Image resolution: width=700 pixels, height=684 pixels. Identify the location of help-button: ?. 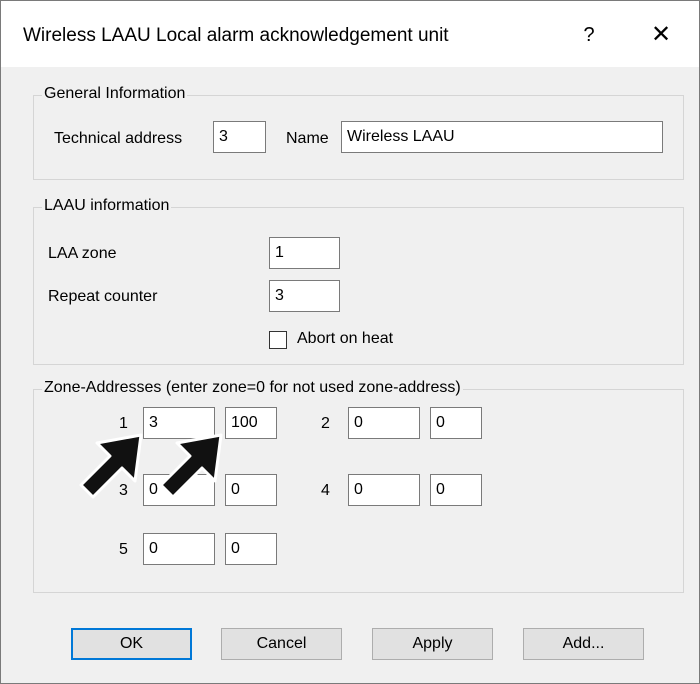
(589, 35).